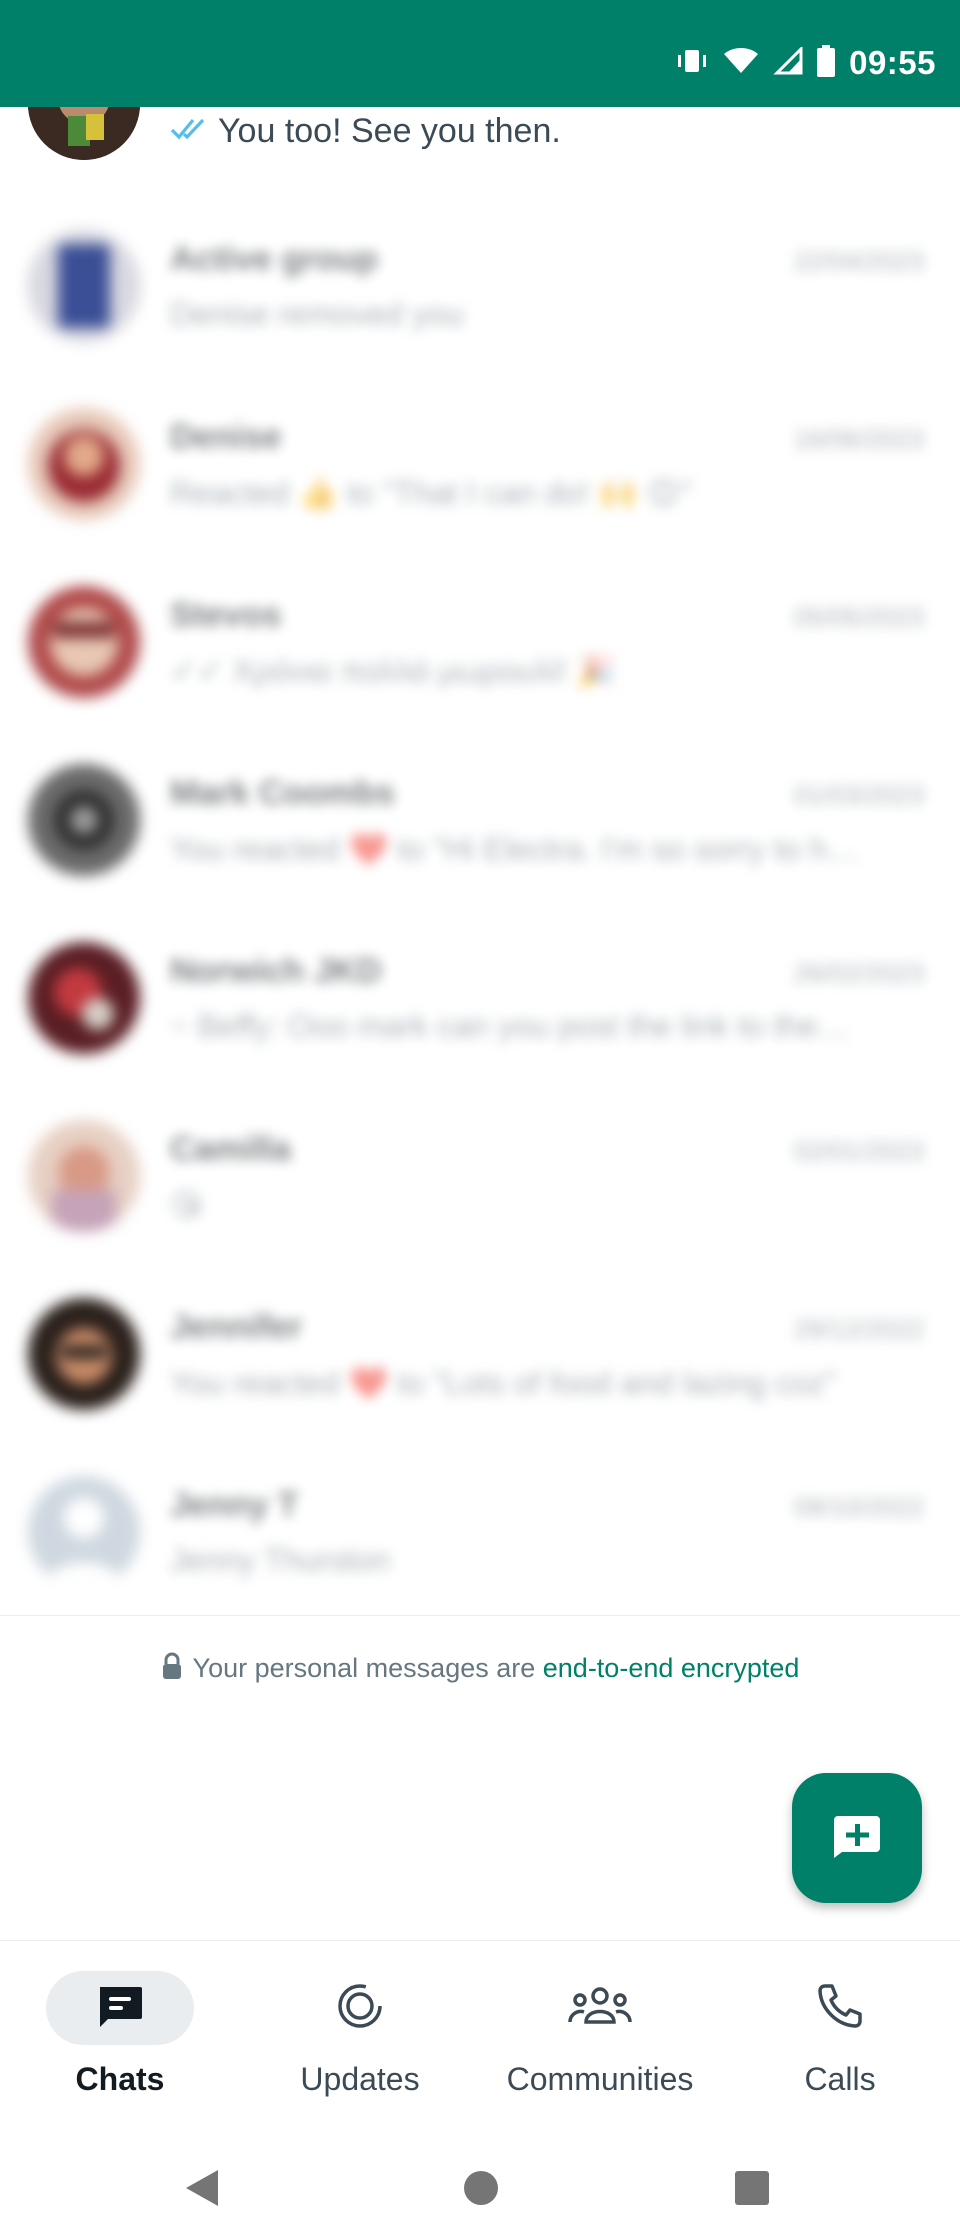 The image size is (960, 2240). What do you see at coordinates (858, 617) in the screenshot?
I see `chat-date: 05/05/2023` at bounding box center [858, 617].